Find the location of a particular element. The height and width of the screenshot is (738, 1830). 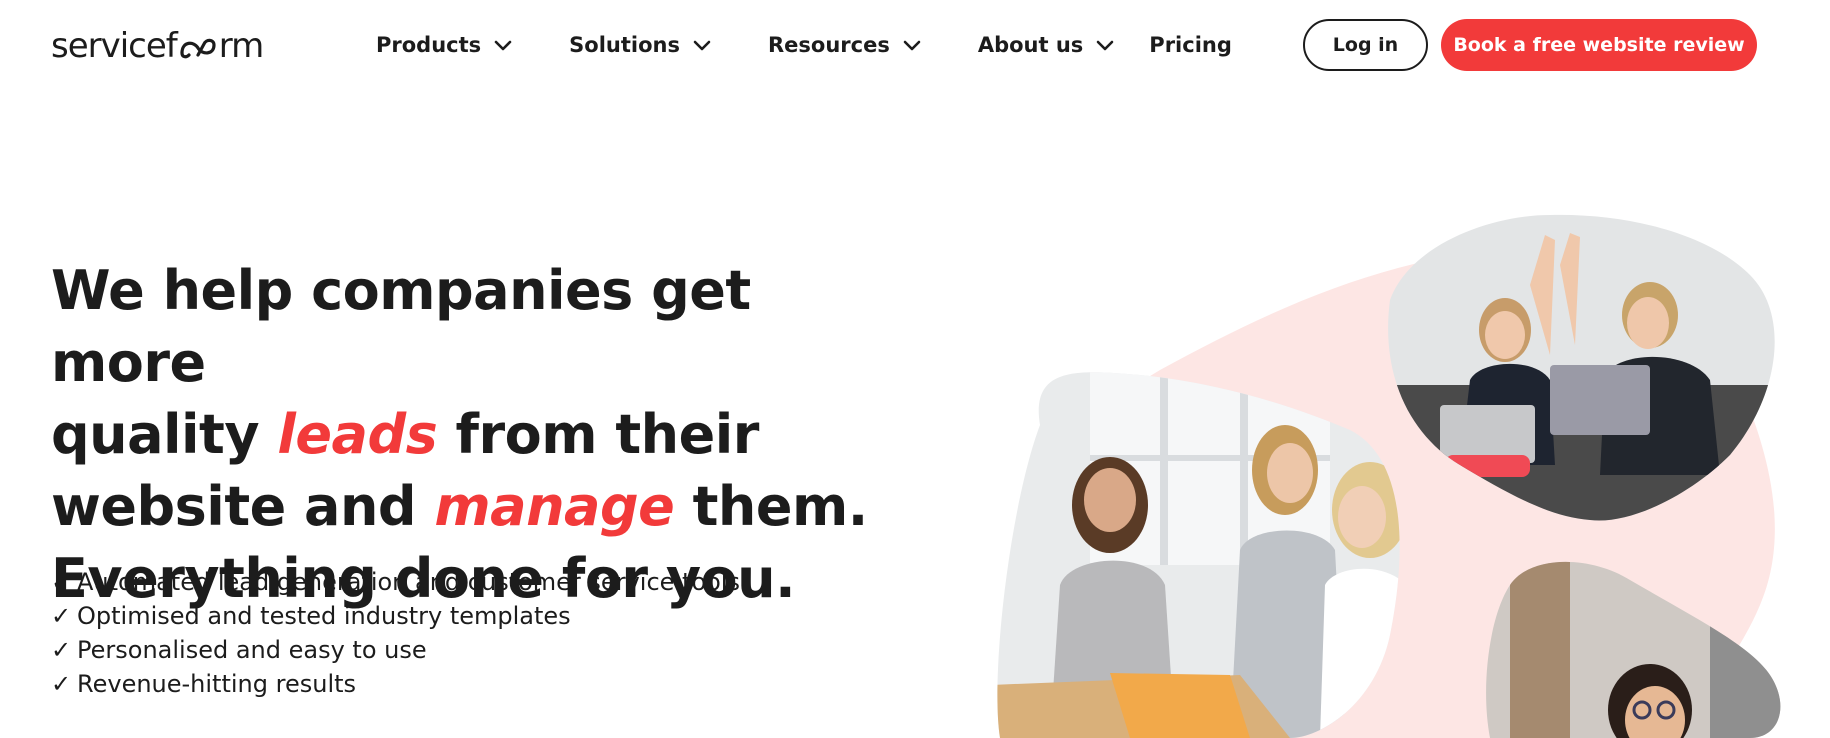

feature-text: Optimised and tested industry templates is located at coordinates (324, 616).